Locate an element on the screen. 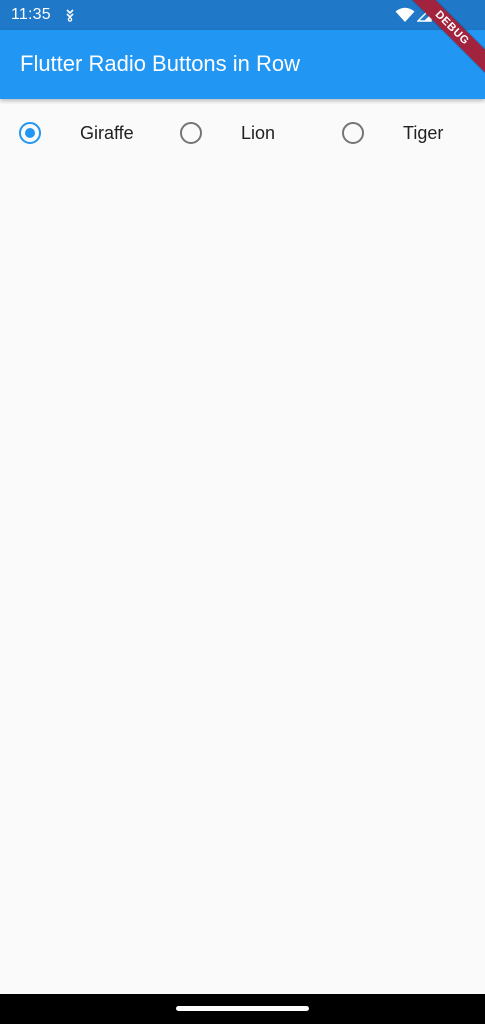  gesture-handle is located at coordinates (242, 1008).